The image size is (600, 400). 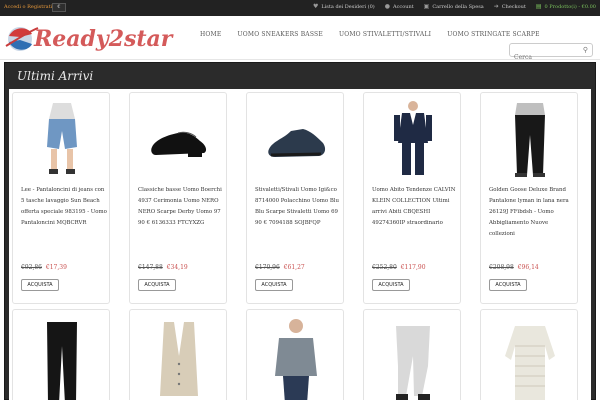 What do you see at coordinates (267, 267) in the screenshot?
I see `old-price: €170,96` at bounding box center [267, 267].